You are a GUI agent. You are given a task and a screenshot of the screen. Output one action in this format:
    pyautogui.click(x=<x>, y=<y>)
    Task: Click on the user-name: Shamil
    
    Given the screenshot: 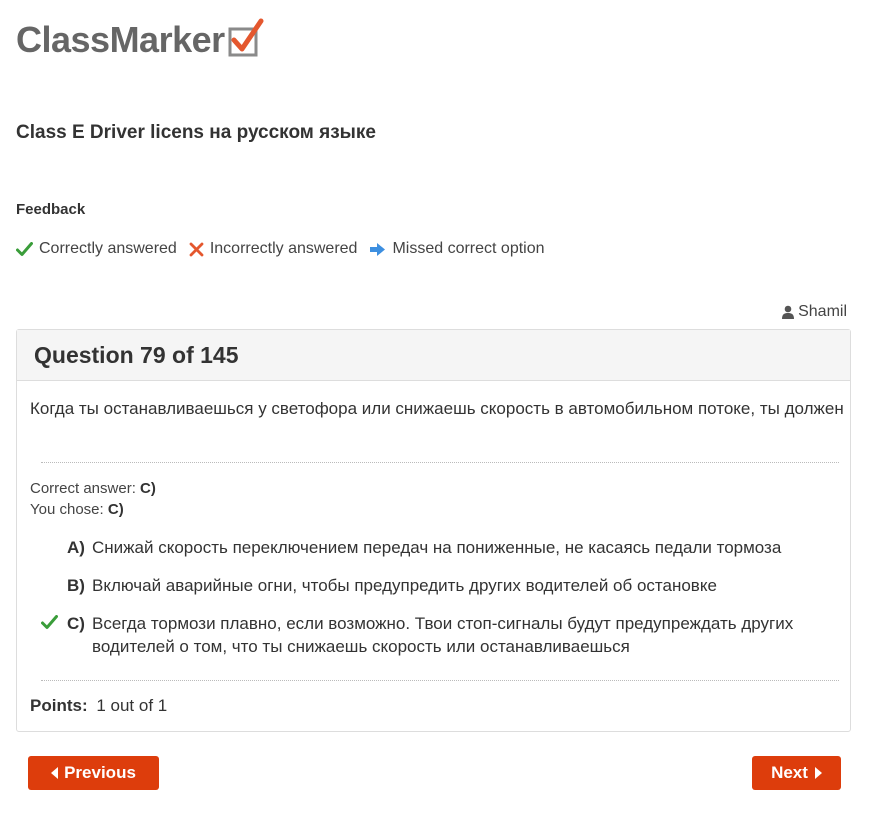 What is the action you would take?
    pyautogui.click(x=822, y=311)
    